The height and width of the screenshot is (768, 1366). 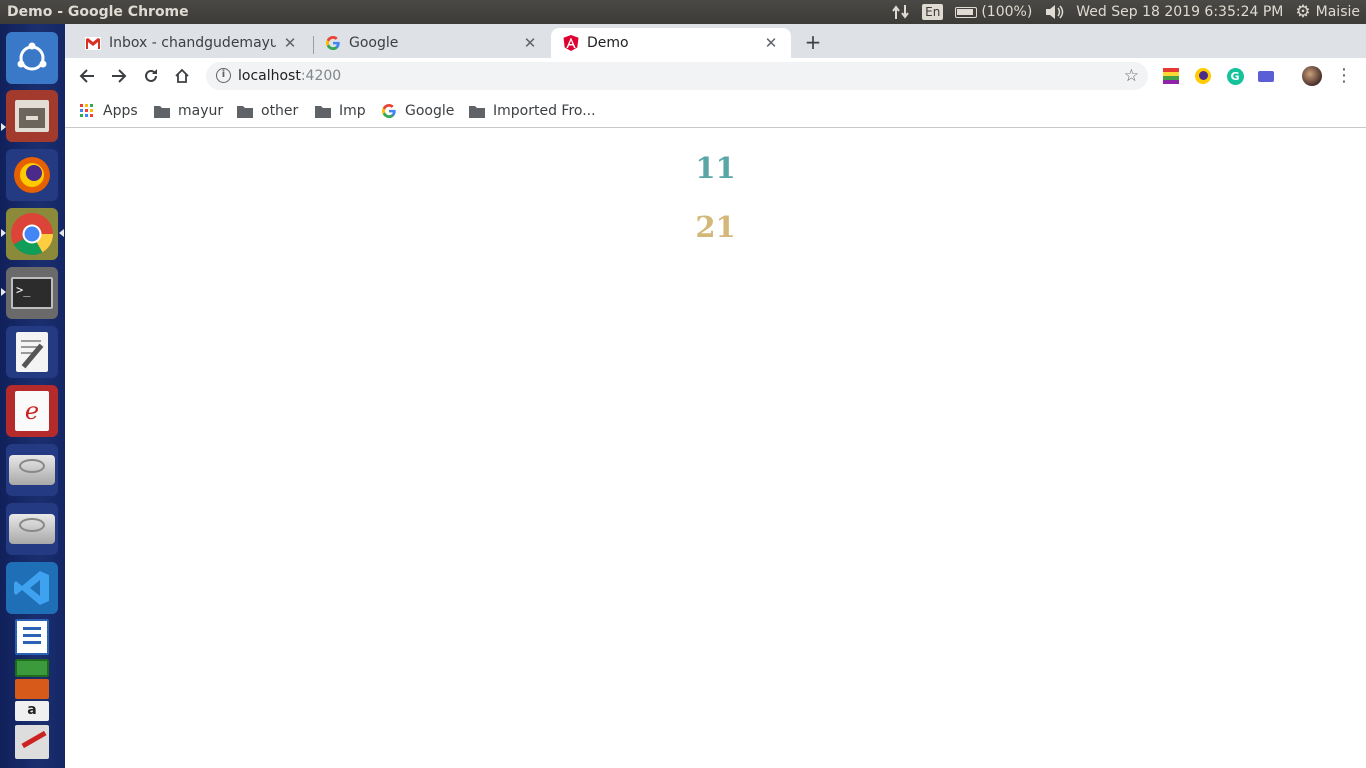 I want to click on launcher: >_ e a, so click(x=32, y=396).